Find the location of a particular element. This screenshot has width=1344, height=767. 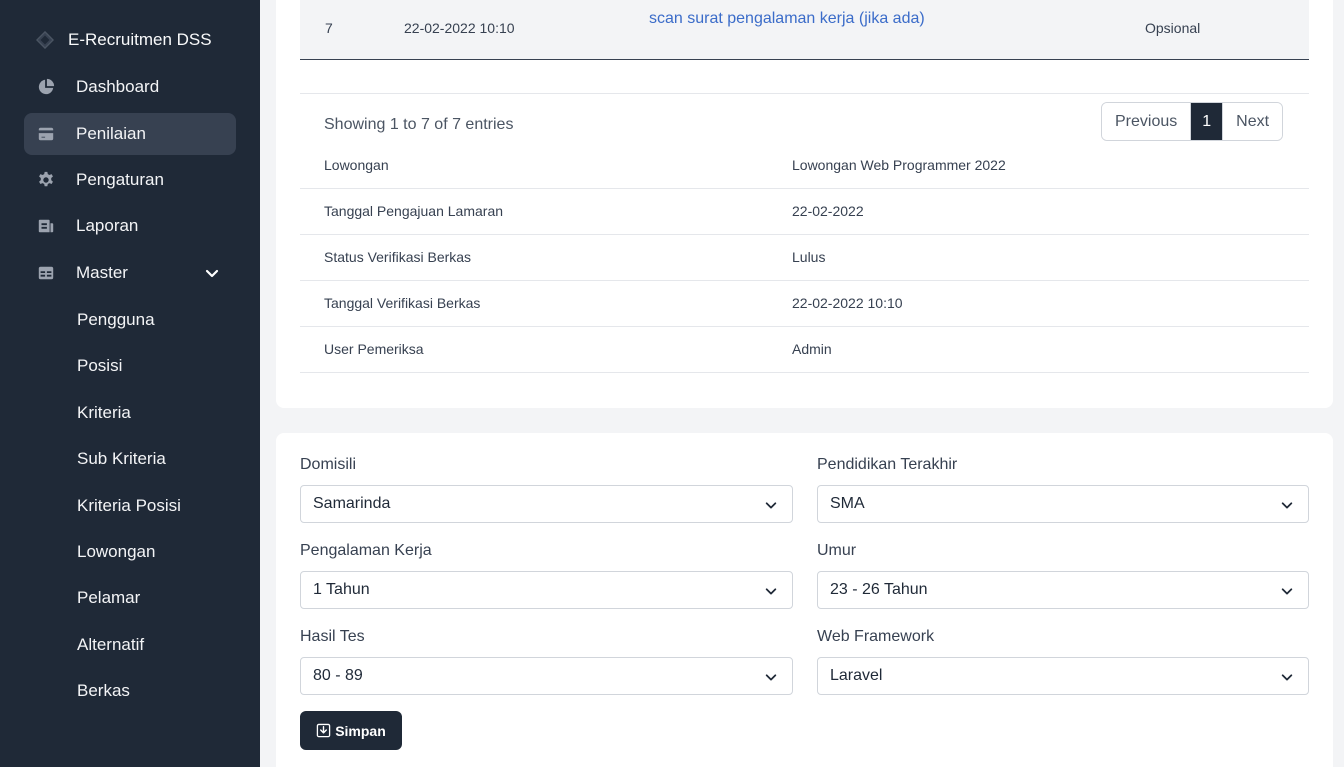

logo-diamond-icon is located at coordinates (45, 40).